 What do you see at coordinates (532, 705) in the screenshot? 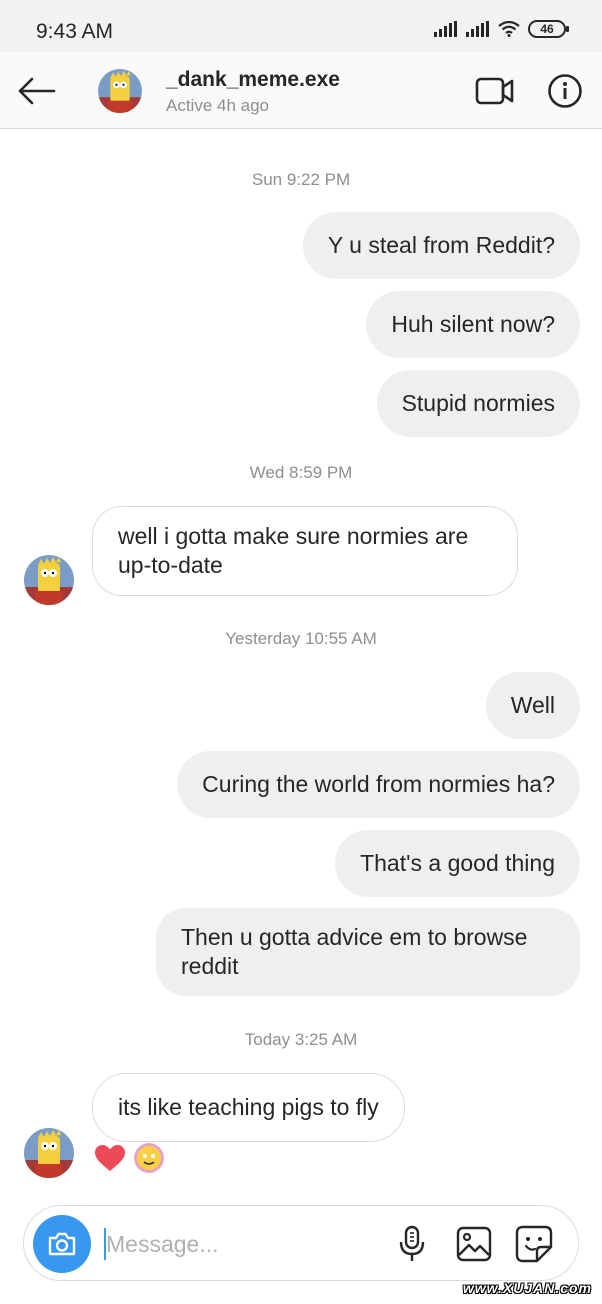
I see `message-bubble-outgoing: Well` at bounding box center [532, 705].